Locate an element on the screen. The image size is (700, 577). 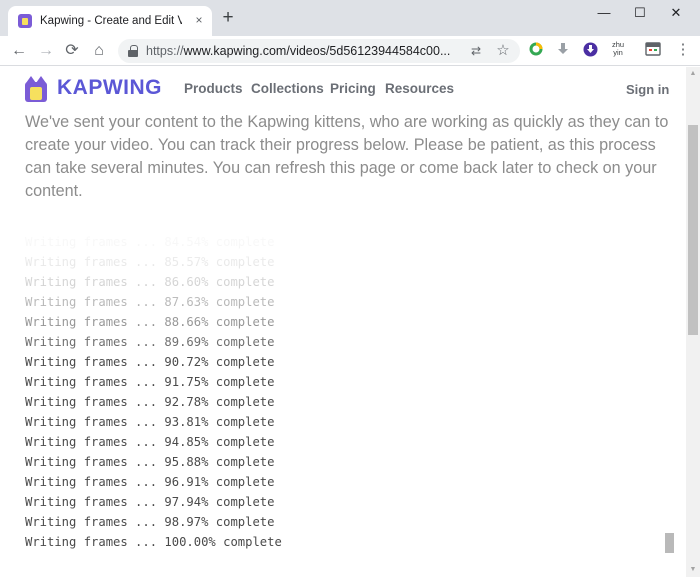
bookmark-star-icon: ☆ is located at coordinates (503, 51).